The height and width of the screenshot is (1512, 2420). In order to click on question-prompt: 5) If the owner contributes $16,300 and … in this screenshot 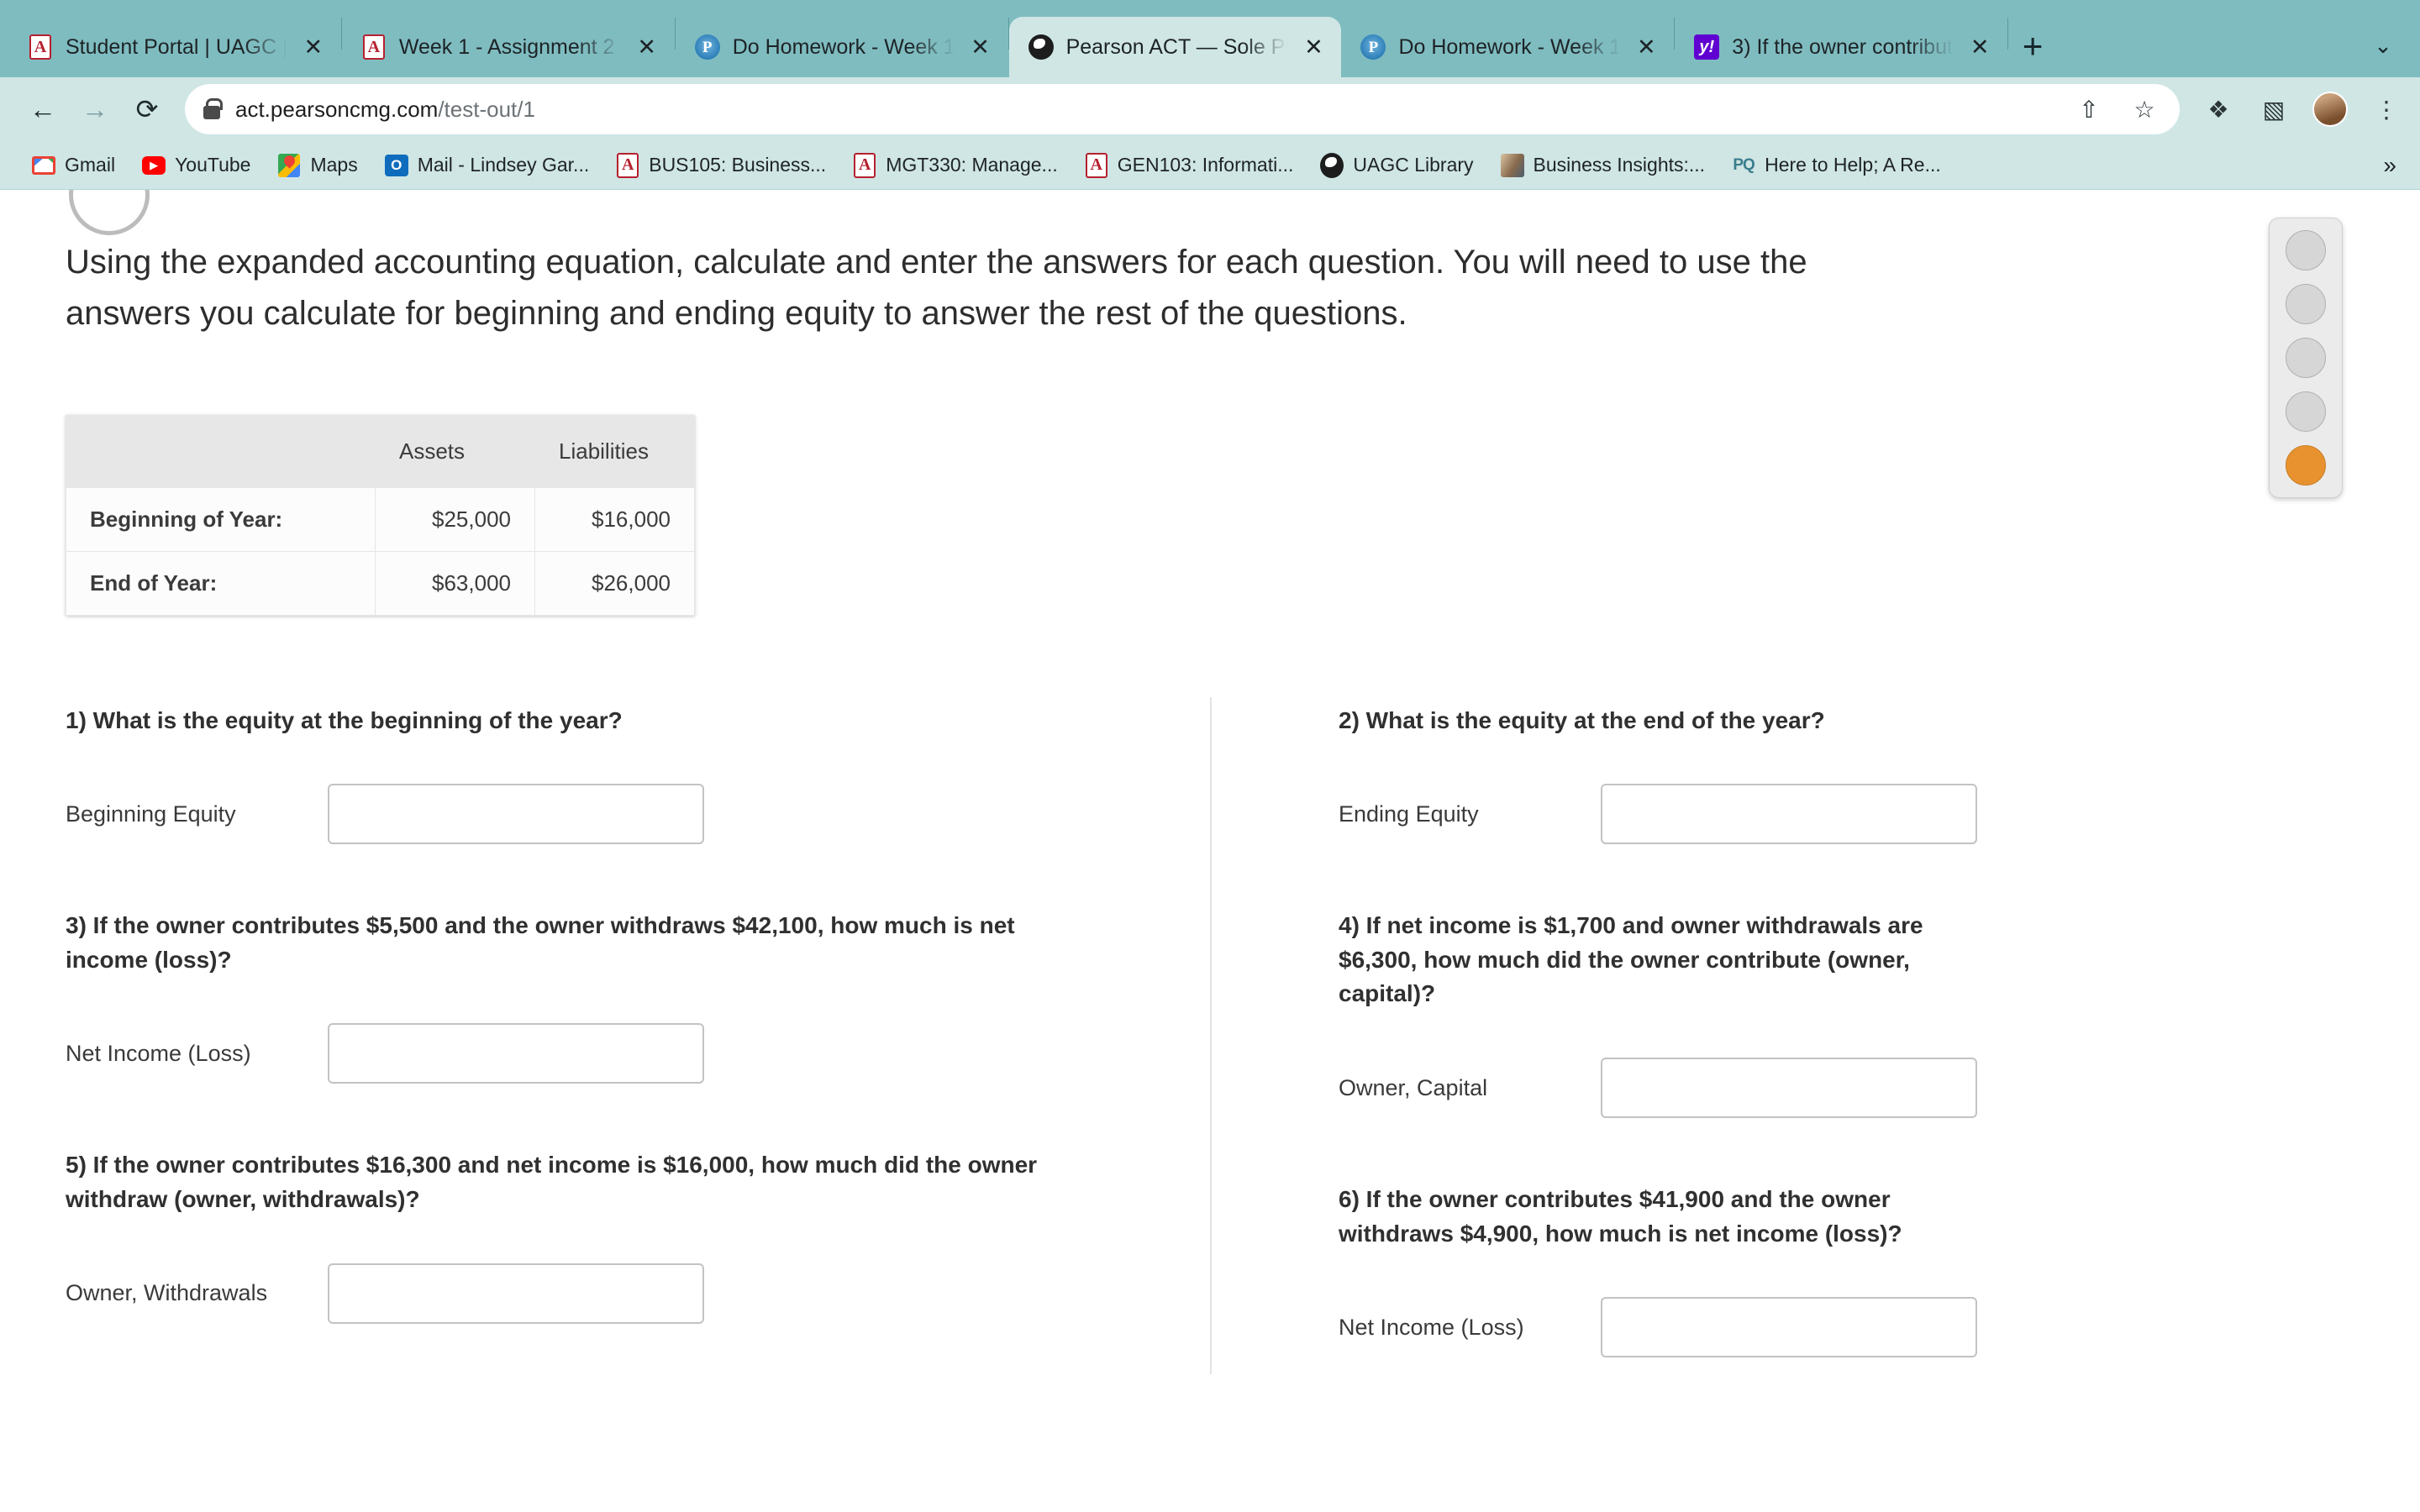, I will do `click(552, 1182)`.